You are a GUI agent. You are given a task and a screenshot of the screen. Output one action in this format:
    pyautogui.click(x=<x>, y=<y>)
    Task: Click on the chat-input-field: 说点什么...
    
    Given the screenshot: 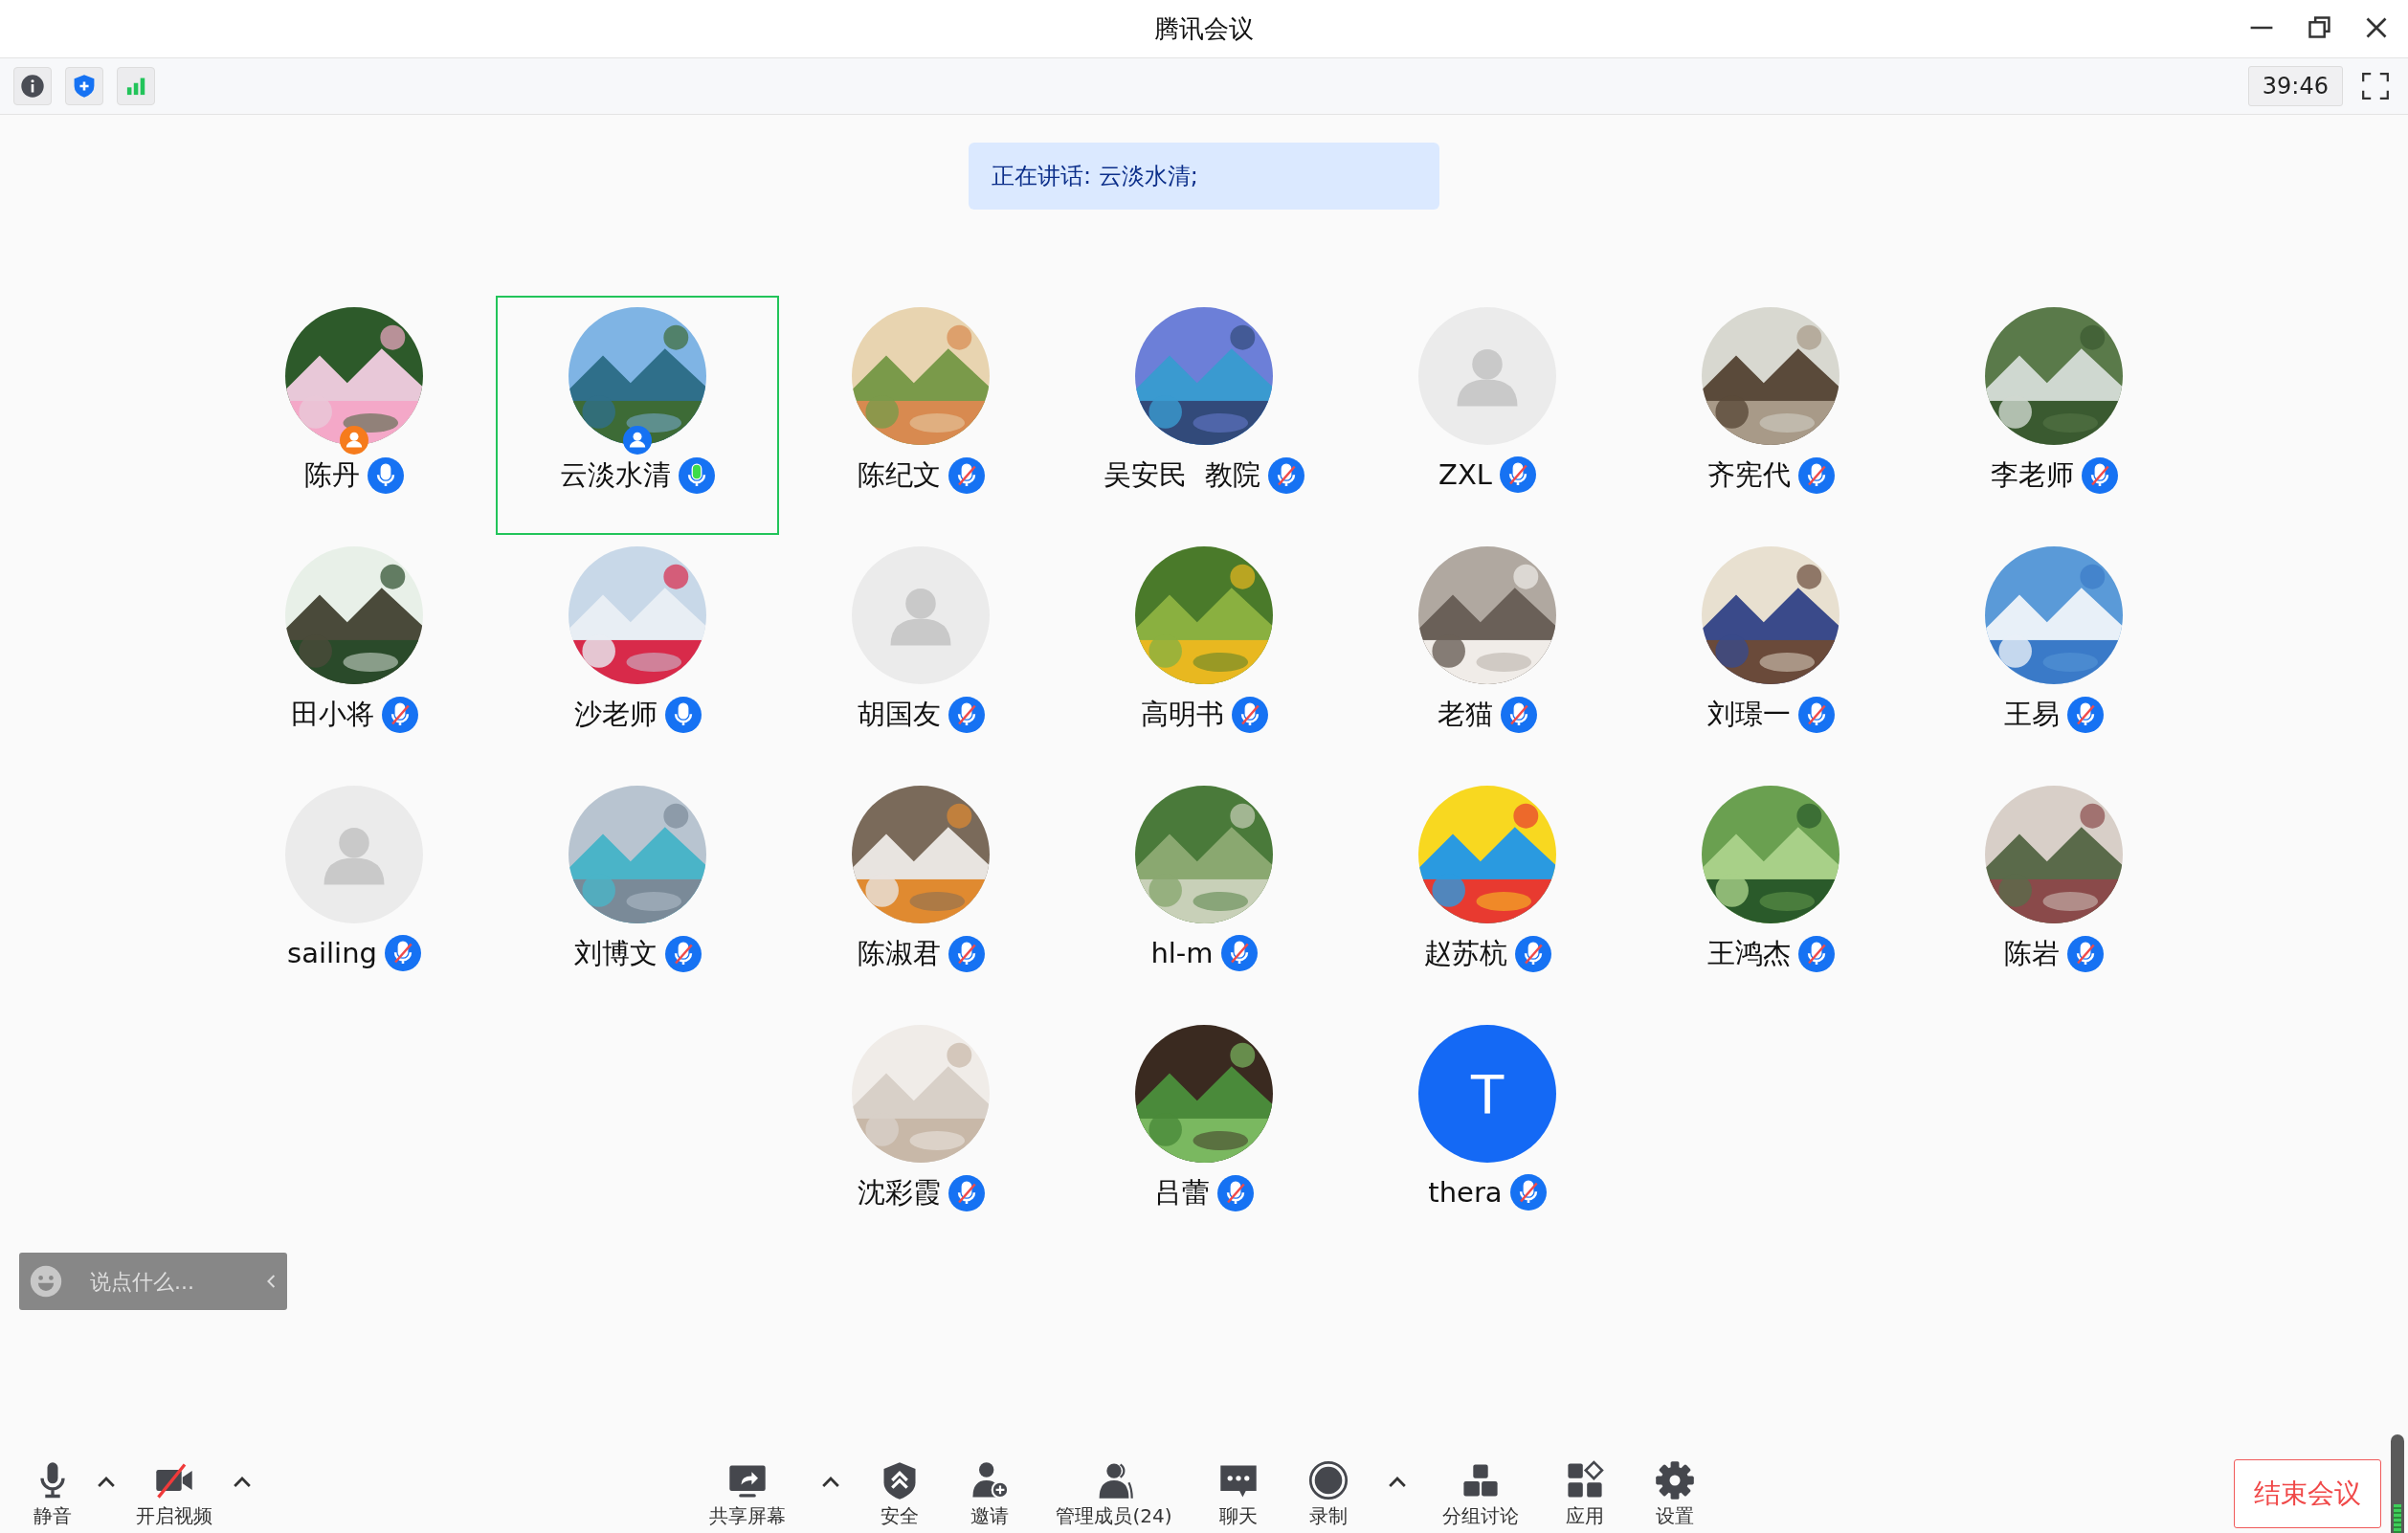 What is the action you would take?
    pyautogui.click(x=162, y=1281)
    